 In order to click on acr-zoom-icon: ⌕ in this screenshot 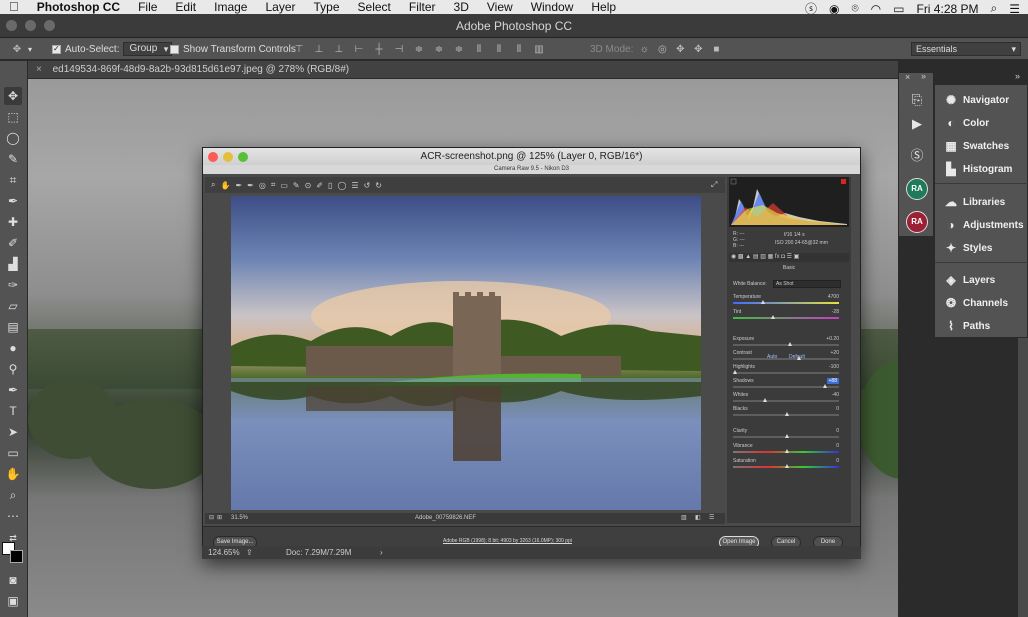, I will do `click(213, 185)`.